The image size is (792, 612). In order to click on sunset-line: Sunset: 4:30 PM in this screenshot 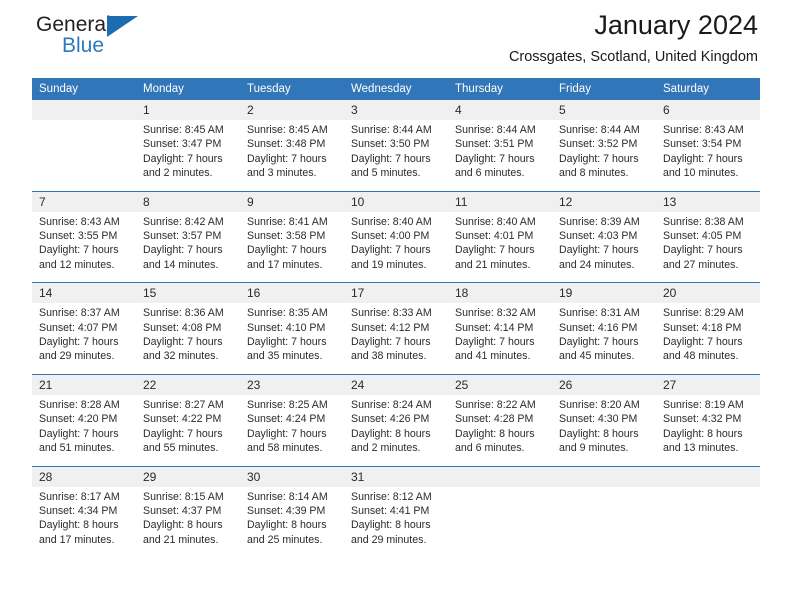, I will do `click(598, 419)`.